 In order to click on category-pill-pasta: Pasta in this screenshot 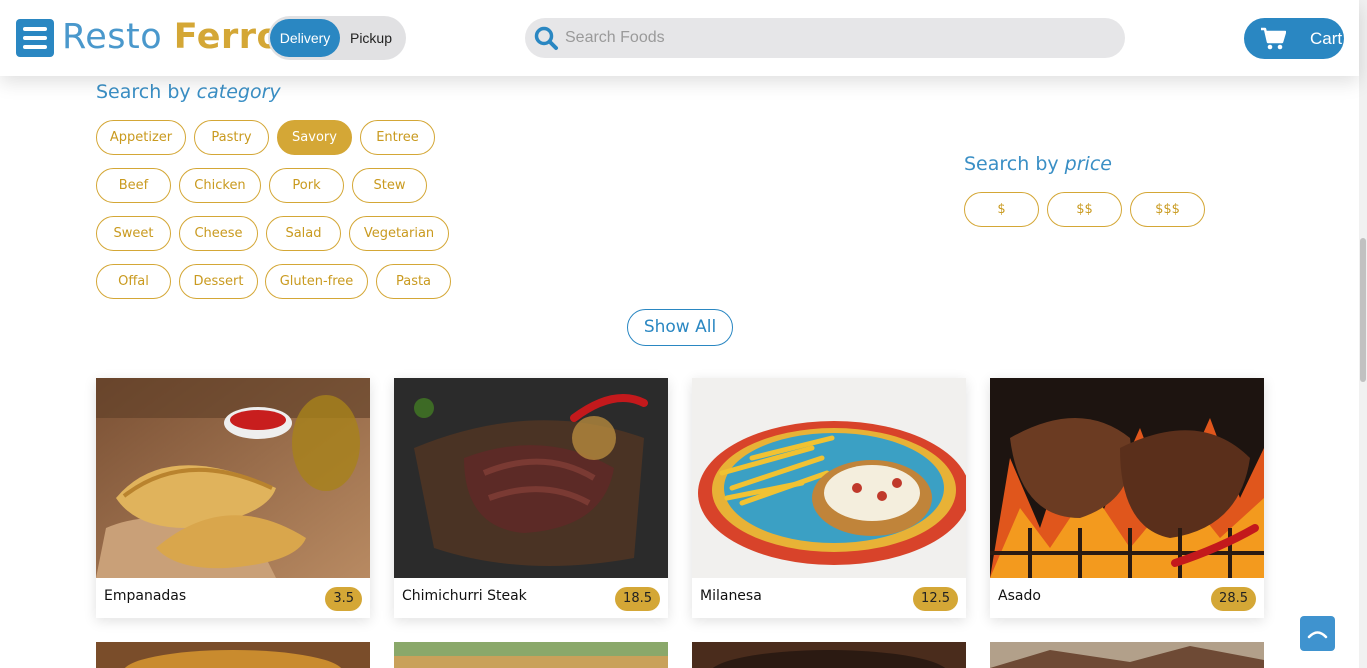, I will do `click(413, 281)`.